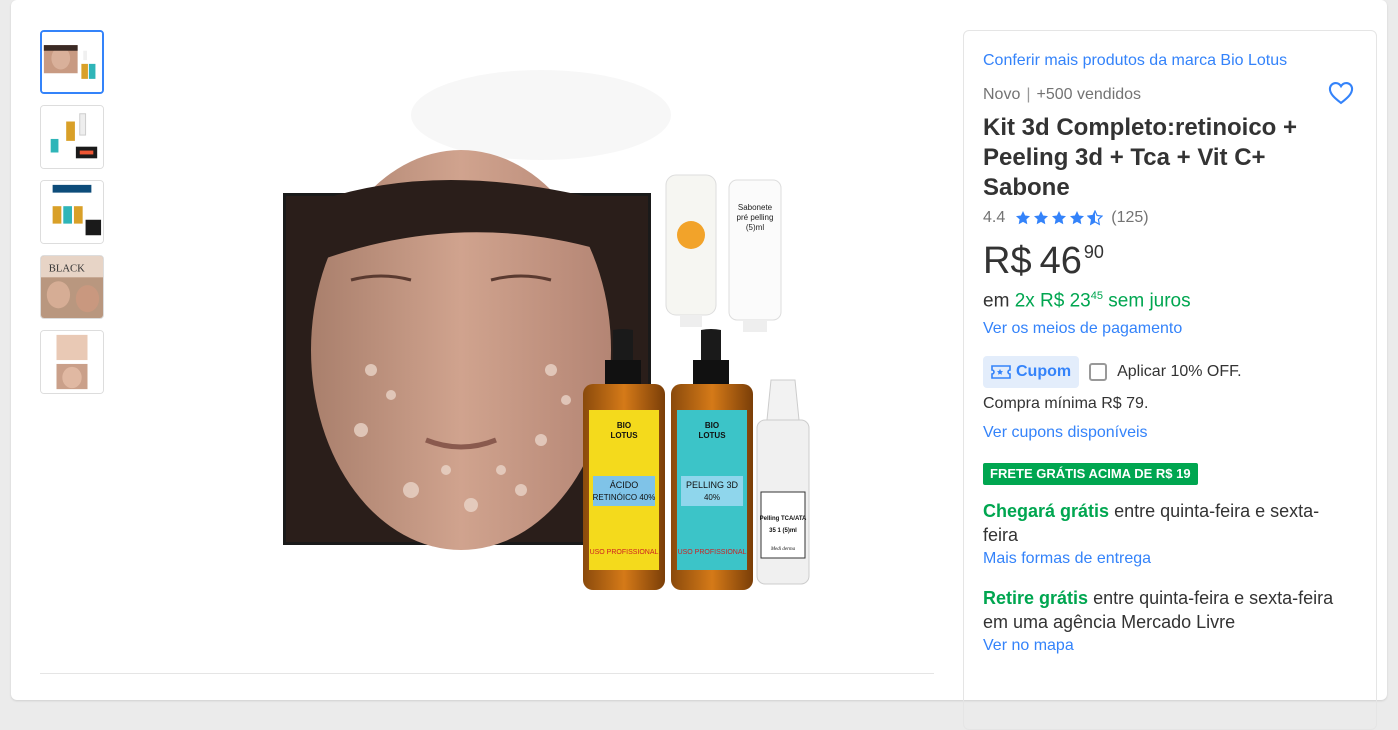  Describe the element at coordinates (712, 425) in the screenshot. I see `bottle2-label-1: BIO` at that location.